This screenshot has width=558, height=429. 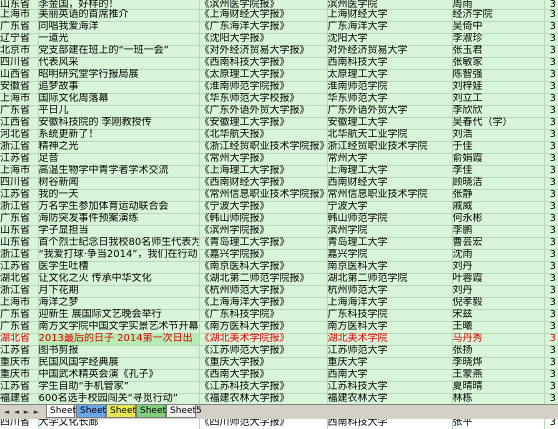 I want to click on cell-author: 张扬, so click(x=498, y=351).